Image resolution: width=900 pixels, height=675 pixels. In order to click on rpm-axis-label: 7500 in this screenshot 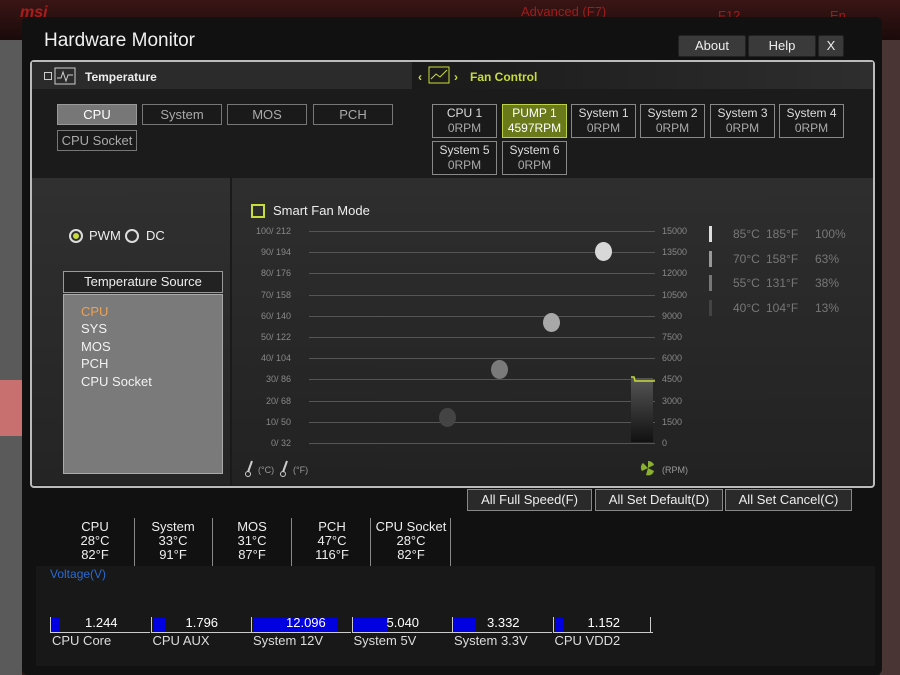, I will do `click(672, 337)`.